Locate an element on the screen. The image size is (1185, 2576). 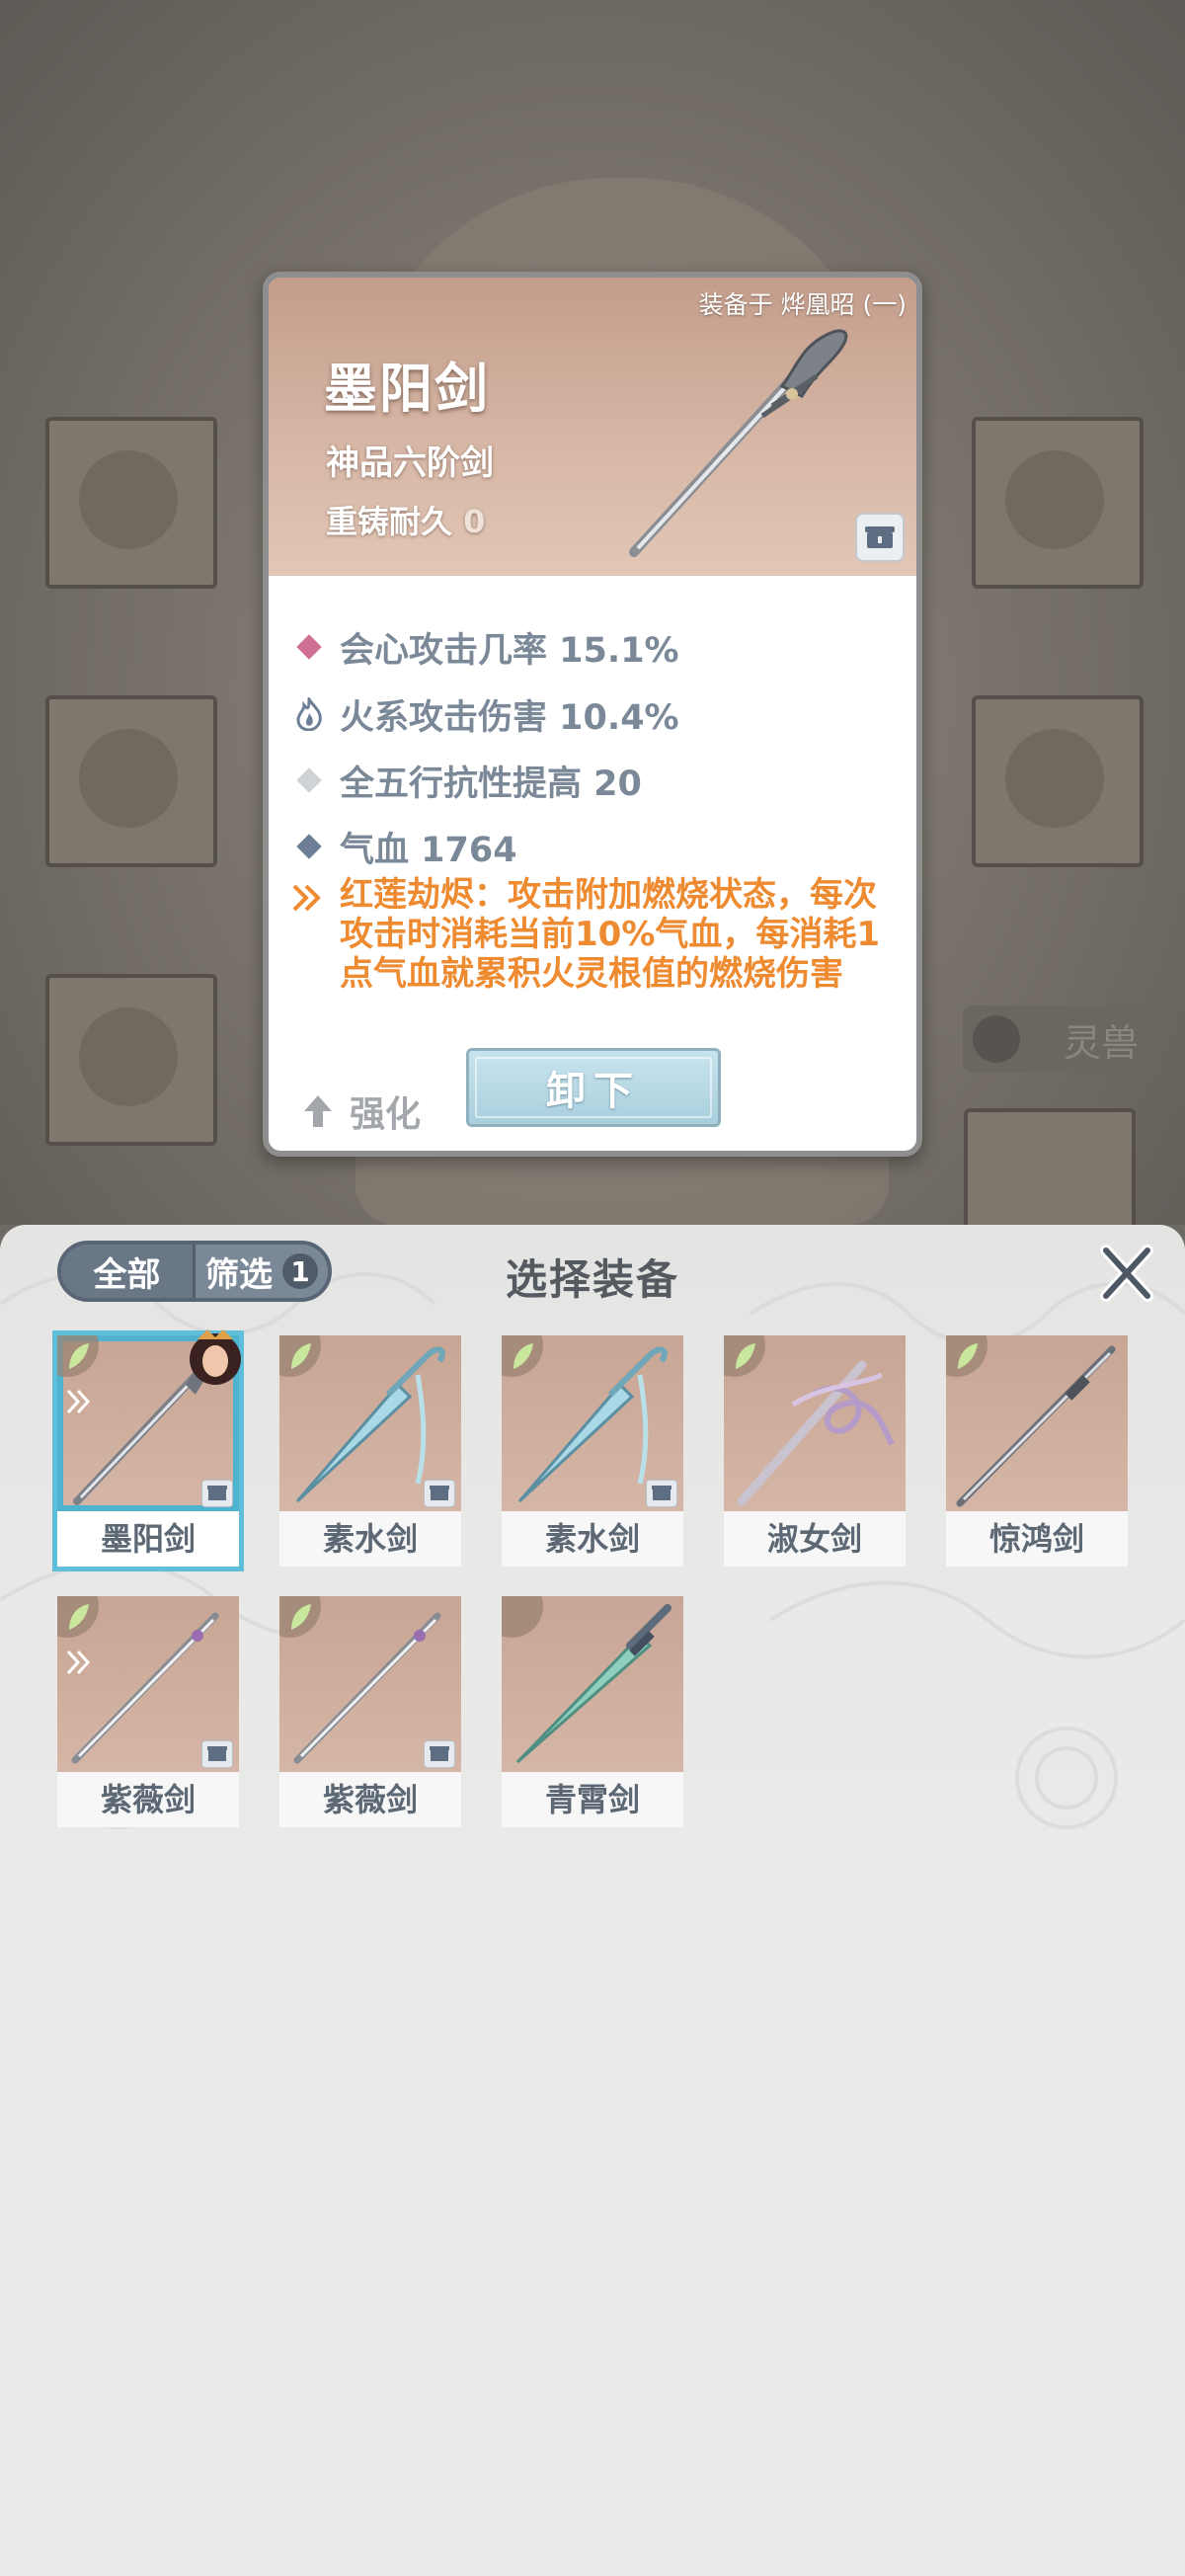
equipment-slot-sushui-2: 素水剑 is located at coordinates (592, 1451).